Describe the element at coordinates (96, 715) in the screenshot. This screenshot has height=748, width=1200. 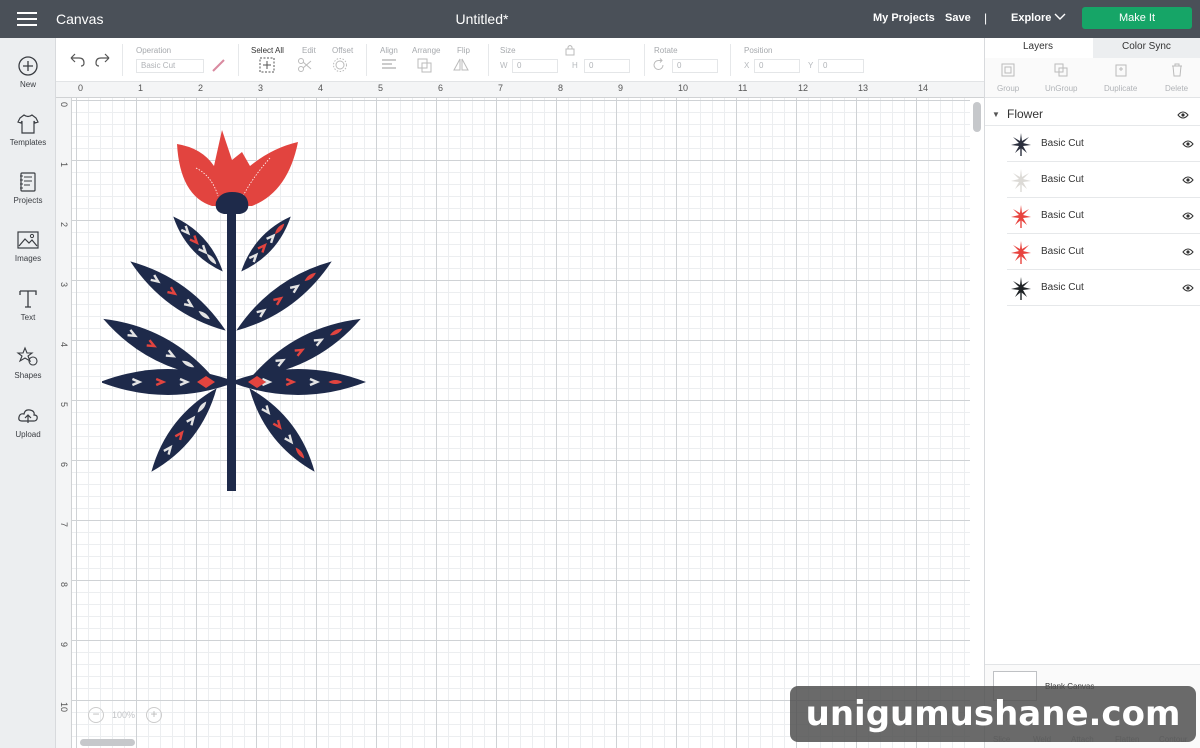
I see `zoom-out-button: −` at that location.